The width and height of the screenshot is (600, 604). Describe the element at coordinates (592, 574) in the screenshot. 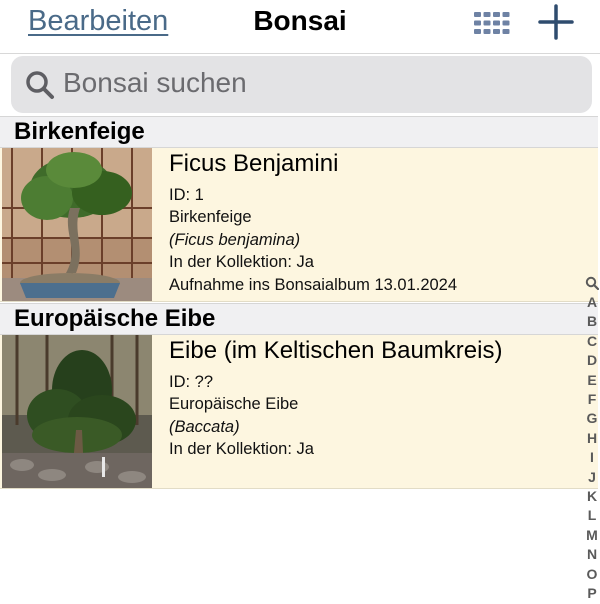

I see `index-letter: O` at that location.